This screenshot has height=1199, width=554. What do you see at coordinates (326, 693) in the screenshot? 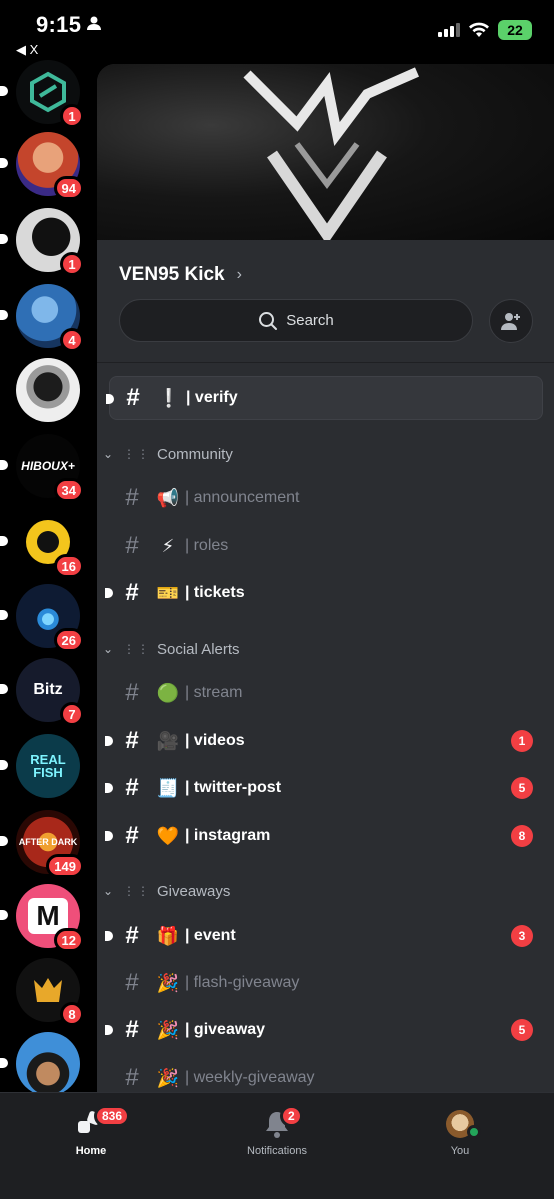
I see `channel-stream: # 🟢 | stream` at bounding box center [326, 693].